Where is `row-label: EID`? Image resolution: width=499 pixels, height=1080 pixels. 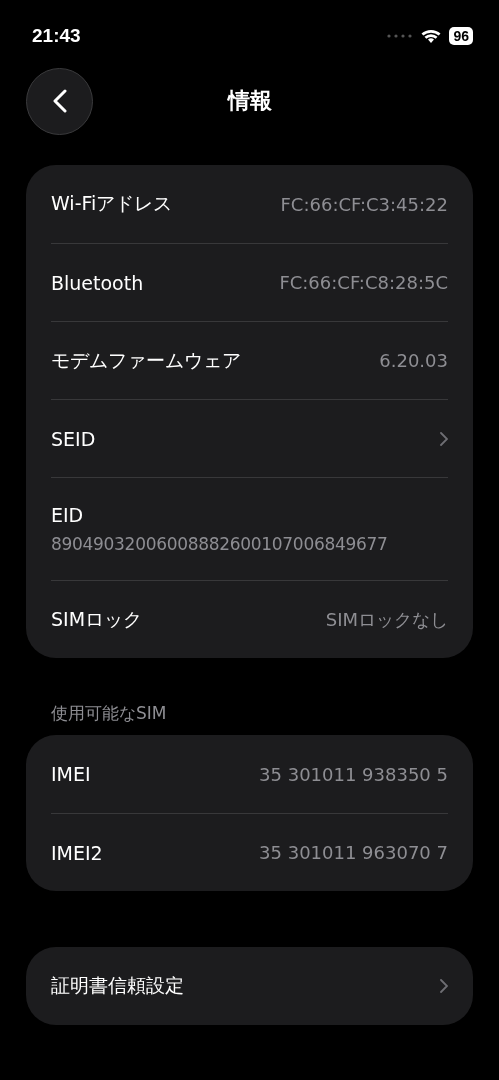
row-label: EID is located at coordinates (67, 515).